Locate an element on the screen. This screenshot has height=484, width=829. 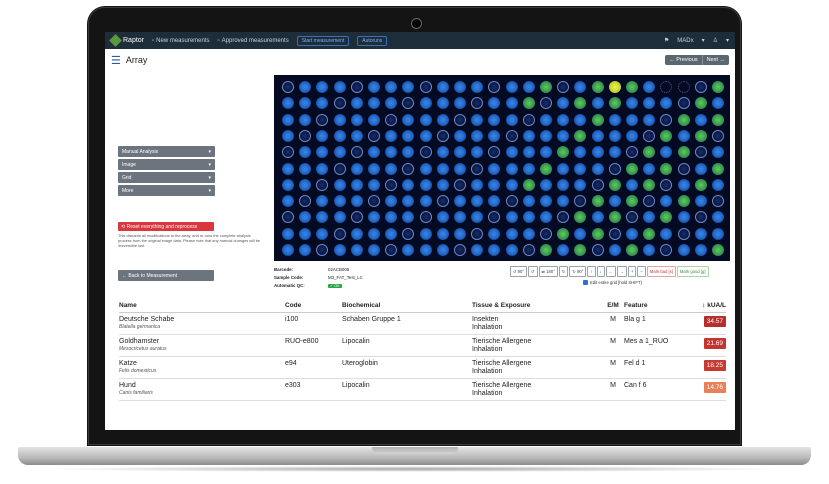
autoruns-button: Autoruns is located at coordinates (372, 40).